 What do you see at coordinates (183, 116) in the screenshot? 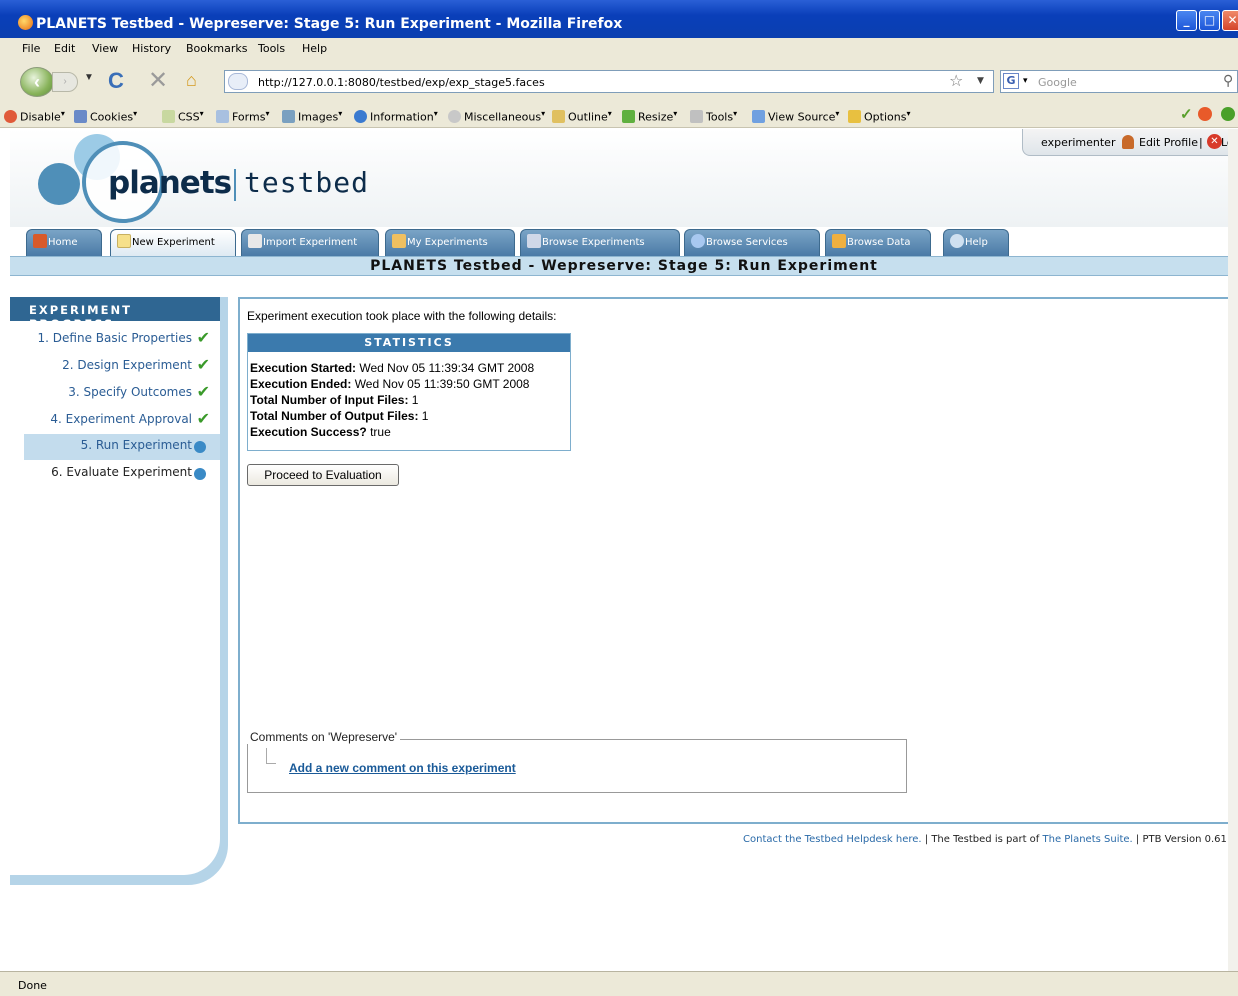
I see `dev-css-menu: CSS▾` at bounding box center [183, 116].